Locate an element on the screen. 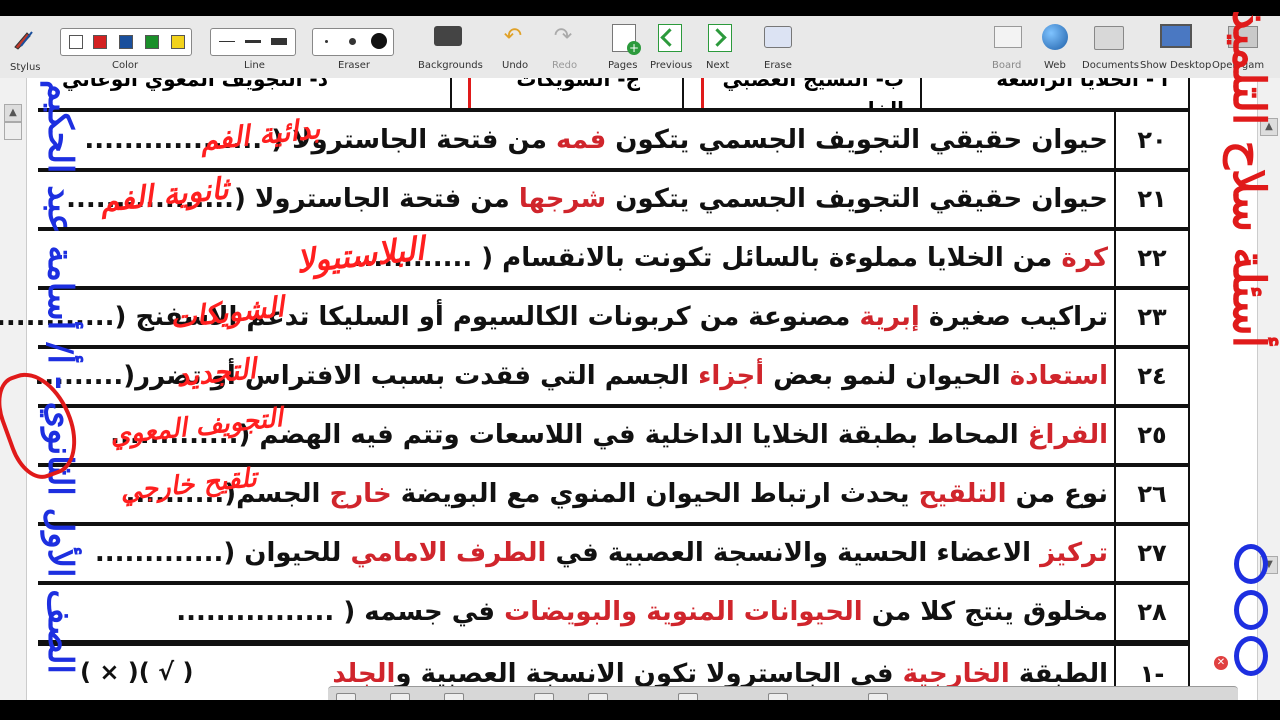  erase-icon is located at coordinates (778, 37).